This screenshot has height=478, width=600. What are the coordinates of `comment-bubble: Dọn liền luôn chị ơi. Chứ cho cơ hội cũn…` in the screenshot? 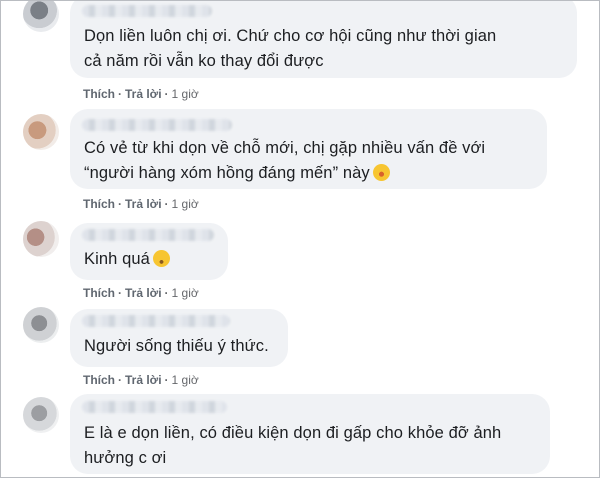 It's located at (323, 39).